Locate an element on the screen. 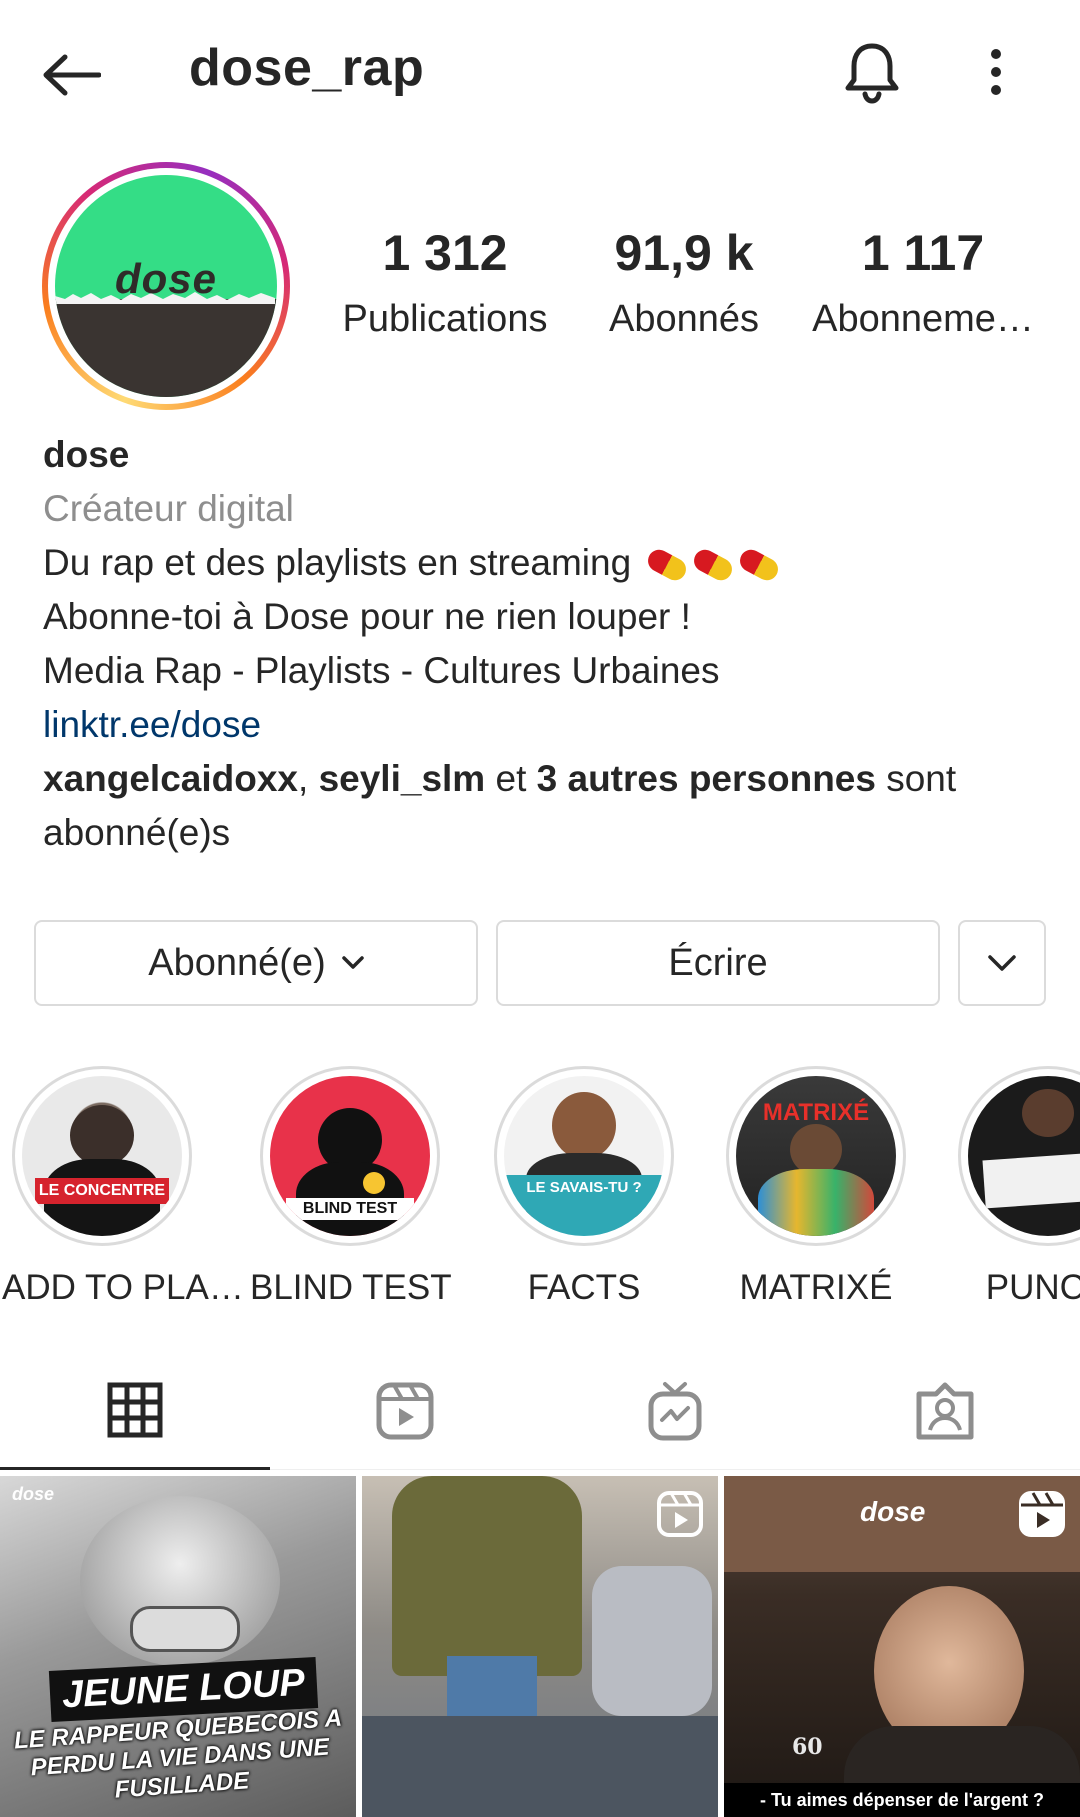  message-button-label: Écrire is located at coordinates (718, 962).